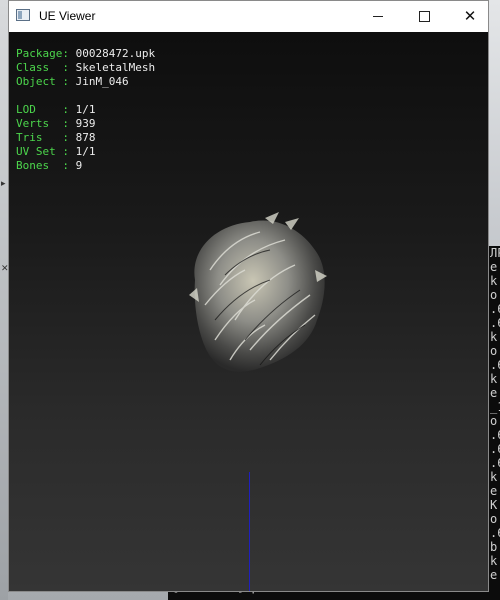  Describe the element at coordinates (56, 137) in the screenshot. I see `info-row-tris: Tris : 878` at that location.